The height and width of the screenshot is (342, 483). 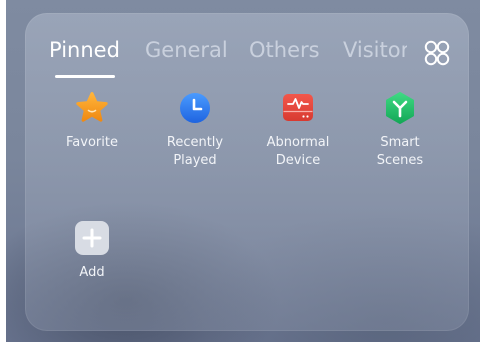 I want to click on grid-icon, so click(x=437, y=53).